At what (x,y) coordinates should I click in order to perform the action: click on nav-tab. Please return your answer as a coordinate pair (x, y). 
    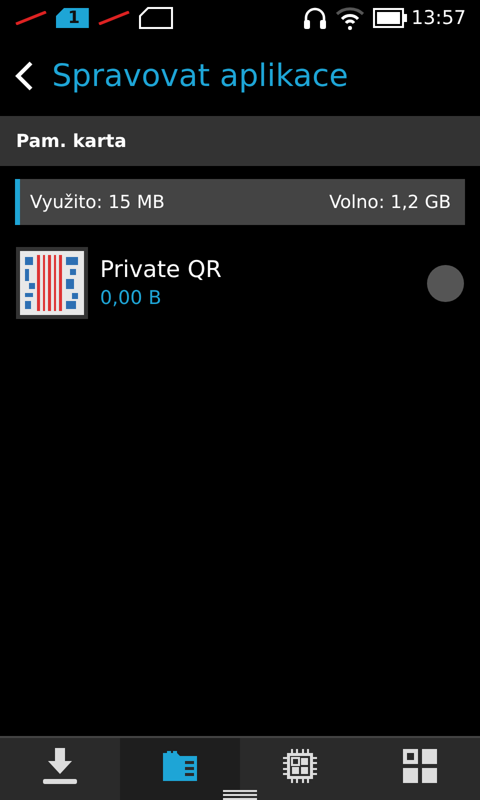
    Looking at the image, I should click on (180, 769).